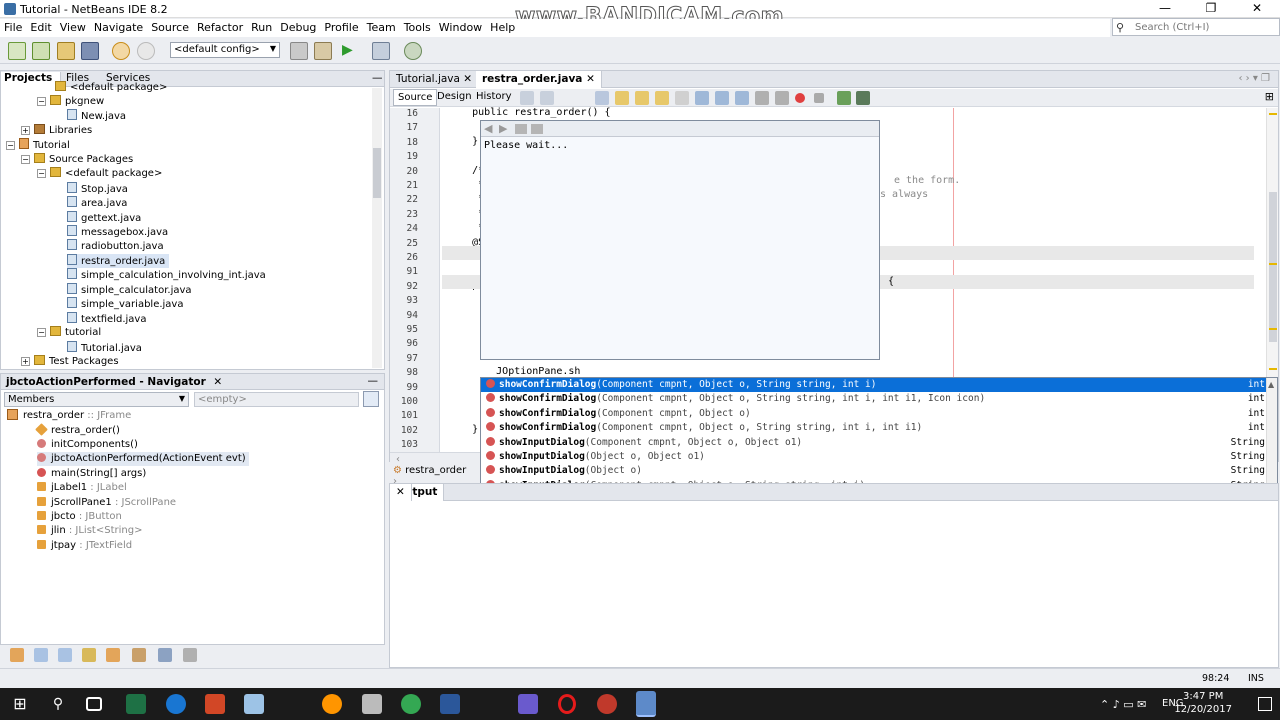 This screenshot has width=1280, height=720. Describe the element at coordinates (299, 51) in the screenshot. I see `build-hammer-icon` at that location.